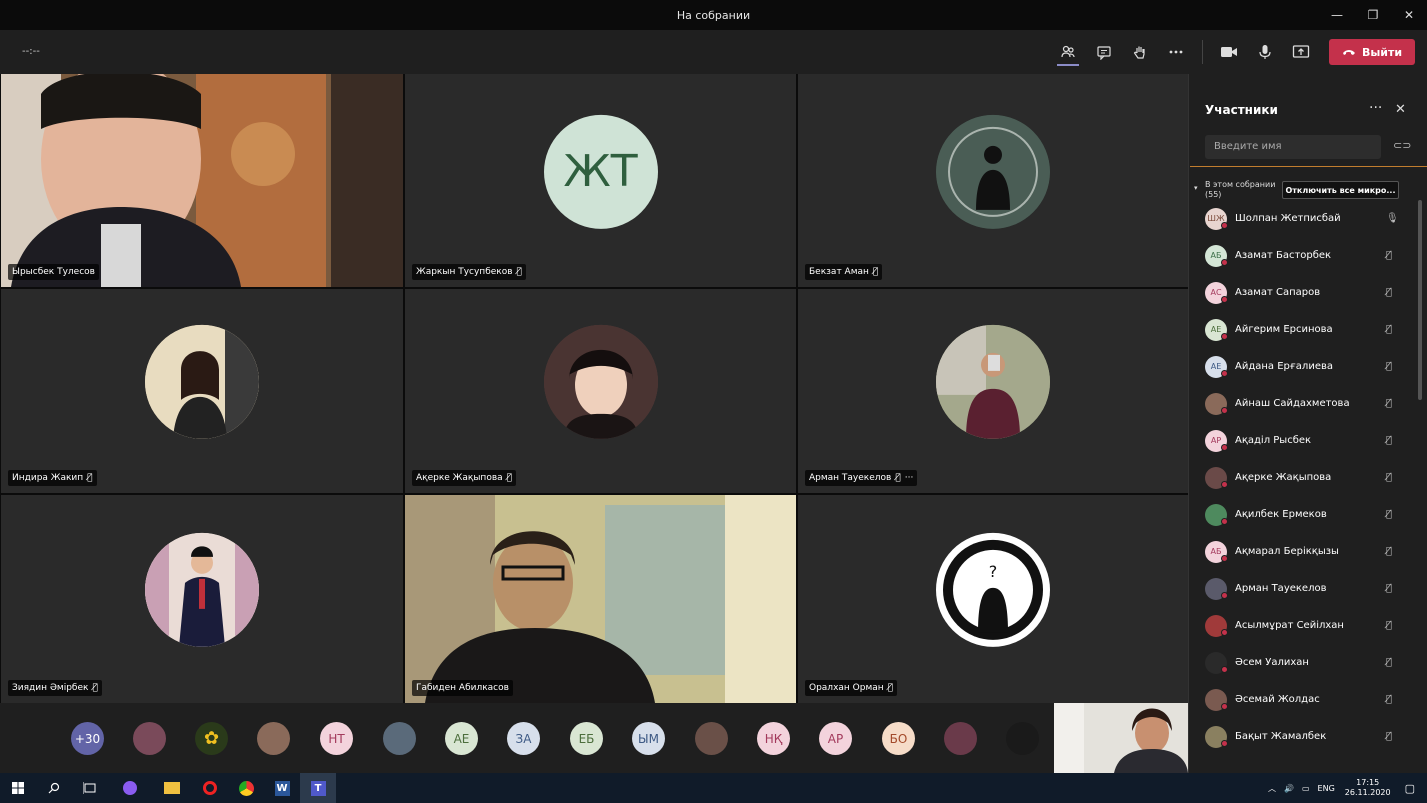 The image size is (1427, 803). Describe the element at coordinates (1303, 403) in the screenshot. I see `participant-list-item: Айнаш Сайдахметова 🎙̸` at that location.